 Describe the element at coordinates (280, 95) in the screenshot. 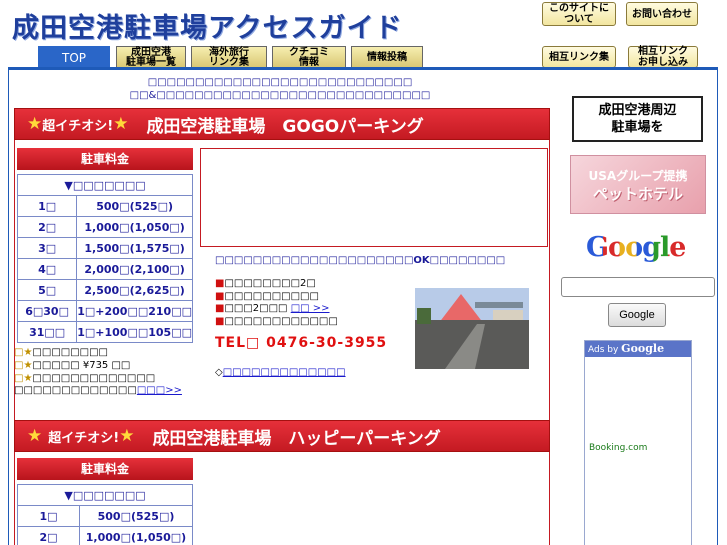

I see `notice-line-2: □□&□□□□□□□□□□□□□□□□□□□□□□□□□□□□□` at that location.